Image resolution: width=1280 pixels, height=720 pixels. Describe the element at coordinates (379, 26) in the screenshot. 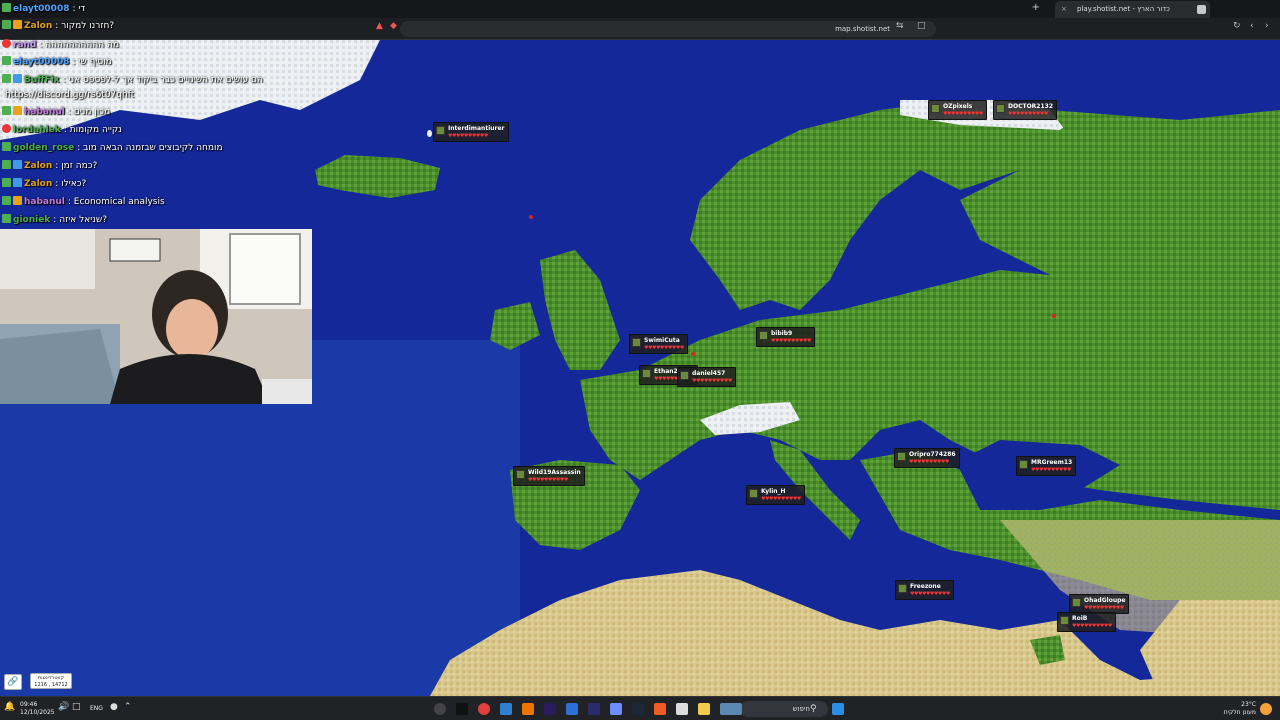

I see `shield-icon: ▲` at that location.